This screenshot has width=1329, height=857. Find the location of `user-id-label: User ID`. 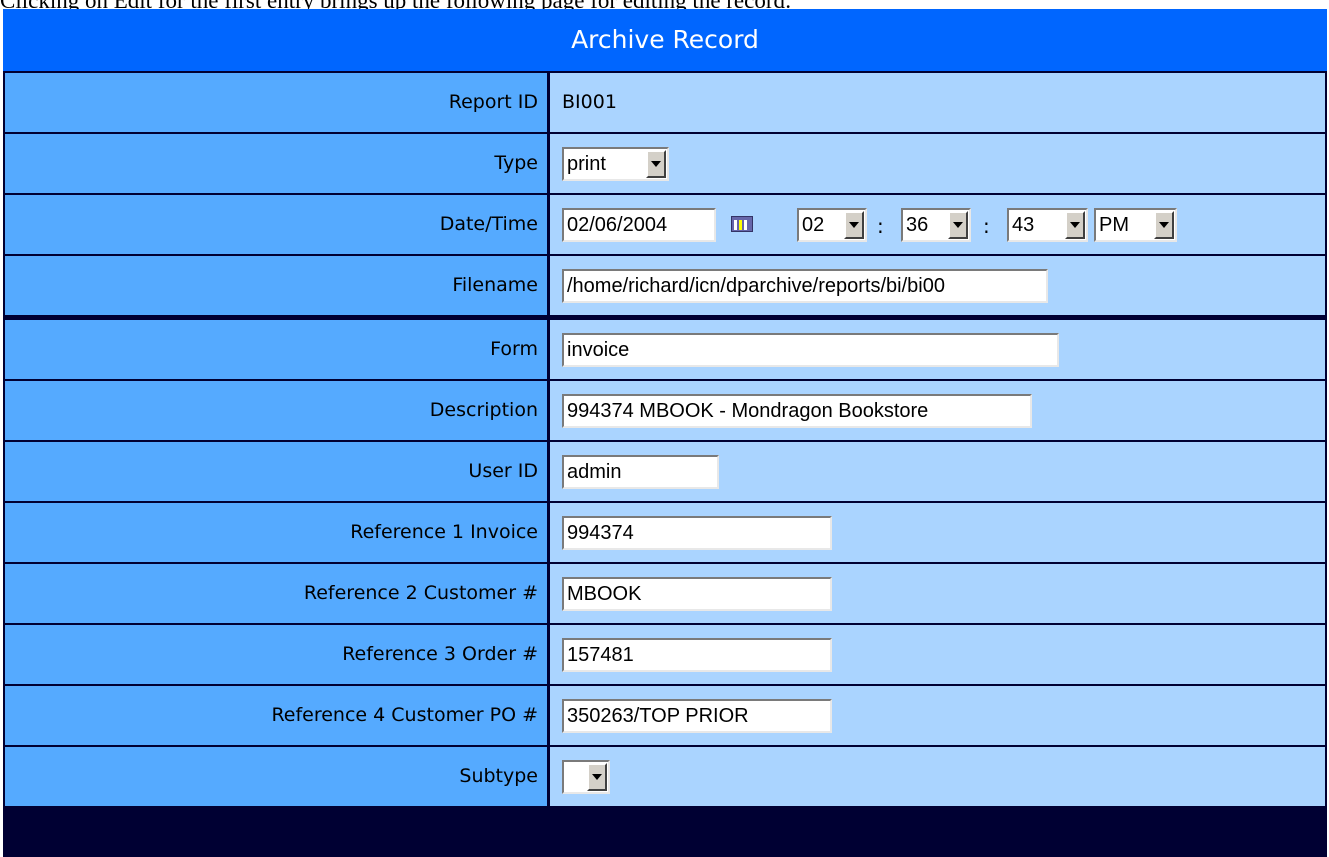

user-id-label: User ID is located at coordinates (276, 471).